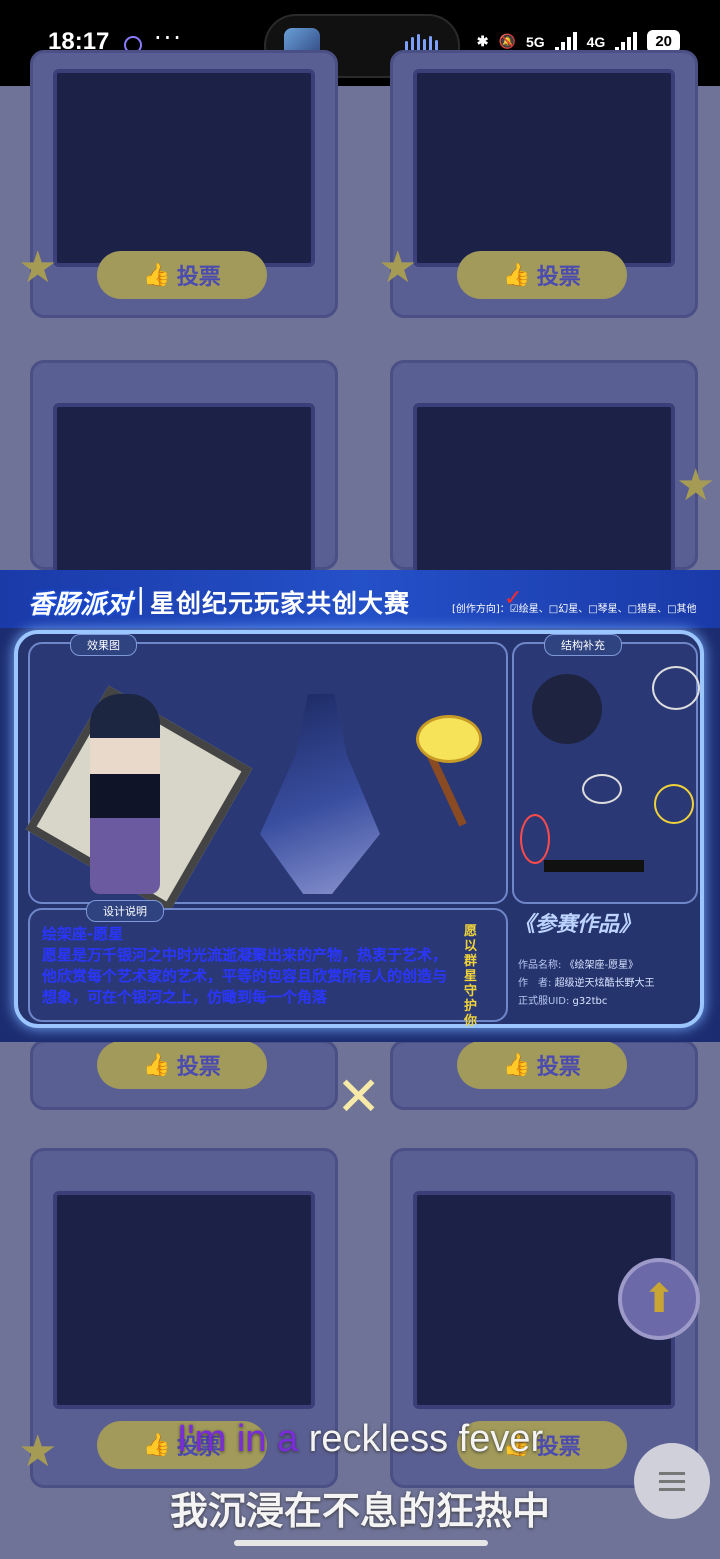 The image size is (720, 1559). I want to click on design-title: 绘架座-愿星, so click(83, 934).